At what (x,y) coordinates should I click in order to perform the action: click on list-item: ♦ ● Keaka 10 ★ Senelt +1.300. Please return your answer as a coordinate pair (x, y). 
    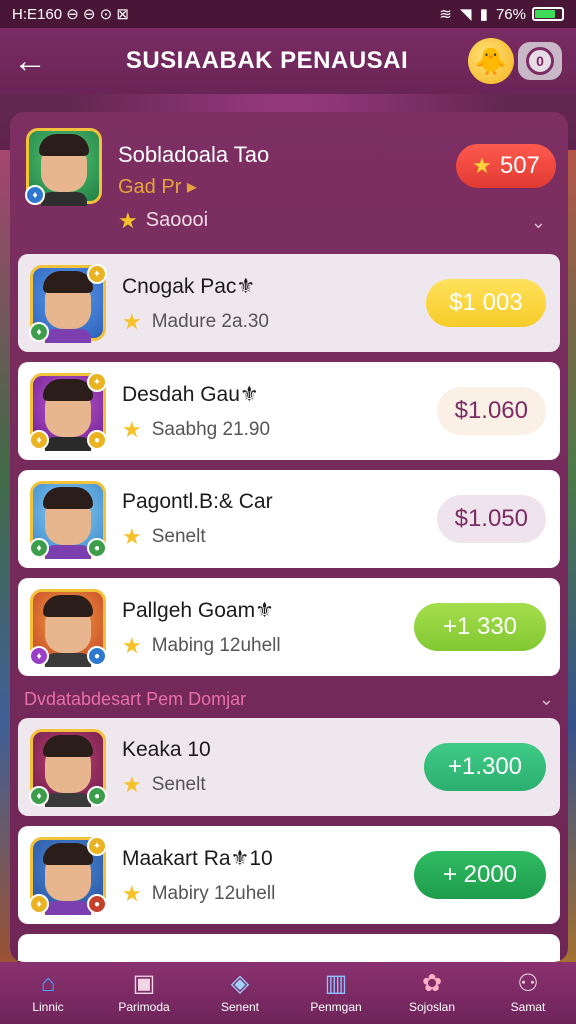
    Looking at the image, I should click on (289, 767).